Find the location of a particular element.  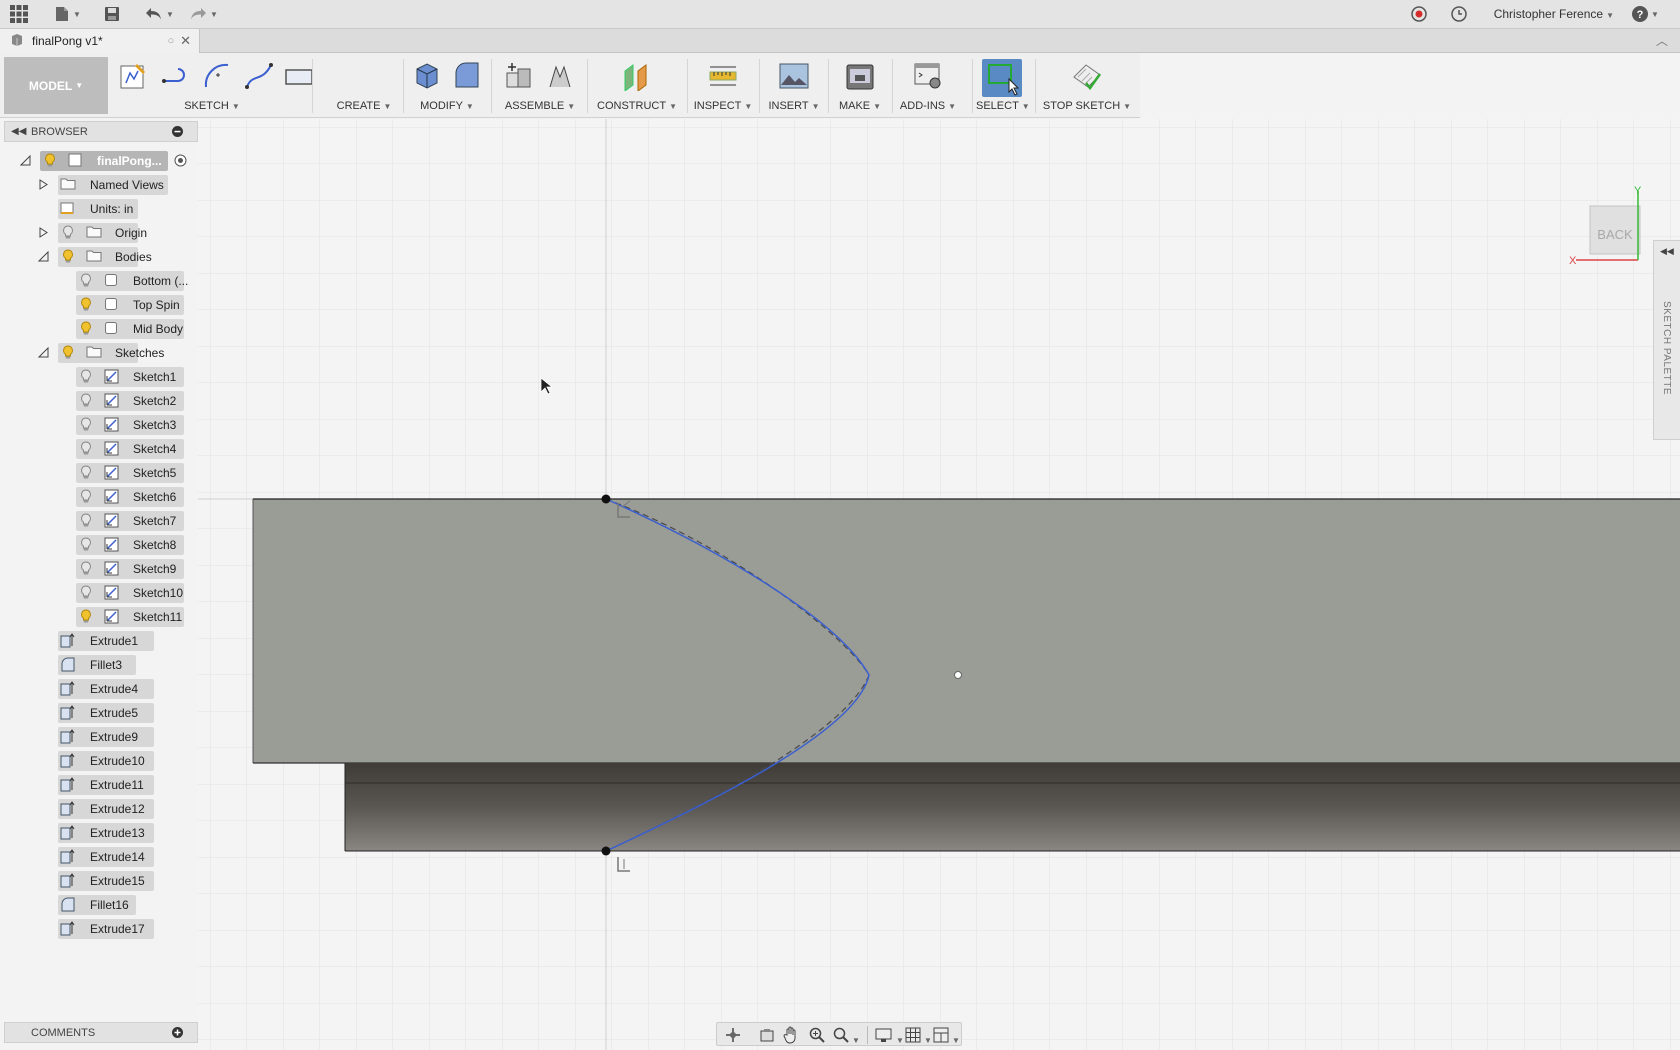

sketch-group: SKETCH ▼ is located at coordinates (213, 85).